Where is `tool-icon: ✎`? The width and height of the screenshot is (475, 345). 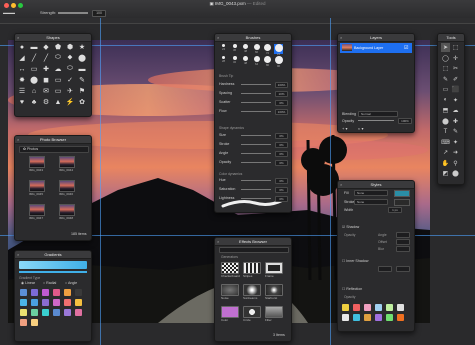
tool-icon: ✎ is located at coordinates (445, 79).